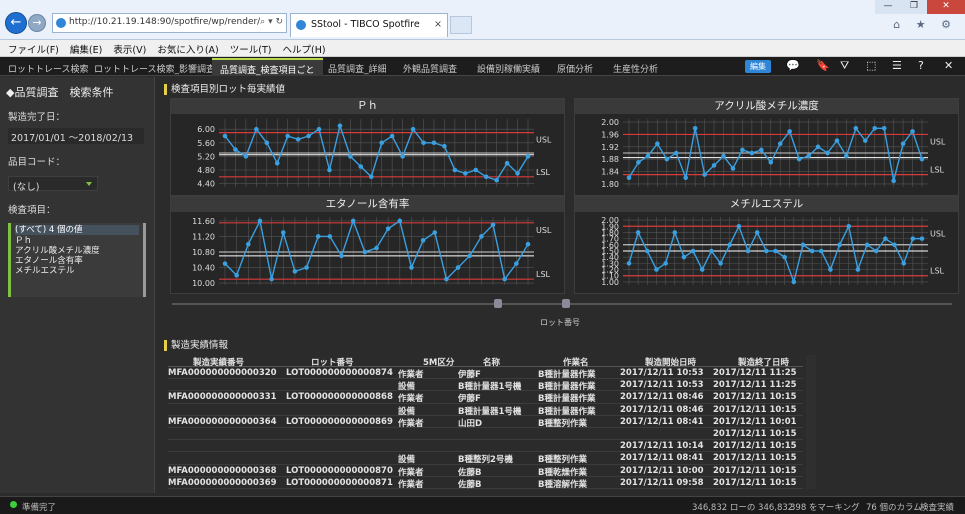  Describe the element at coordinates (367, 245) in the screenshot. I see `chart-ethanol: 11.60 11.20 10.80 10.40 10.00 USL LSL エタノール含有率` at that location.